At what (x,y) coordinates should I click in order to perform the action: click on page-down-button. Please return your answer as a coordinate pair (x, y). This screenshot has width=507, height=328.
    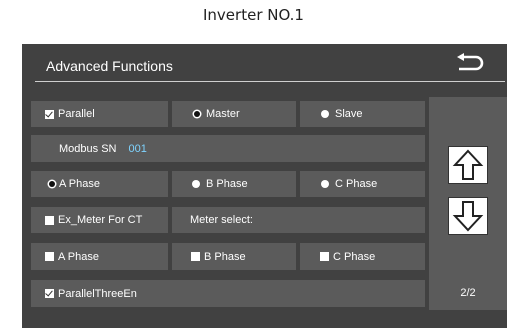
    Looking at the image, I should click on (468, 216).